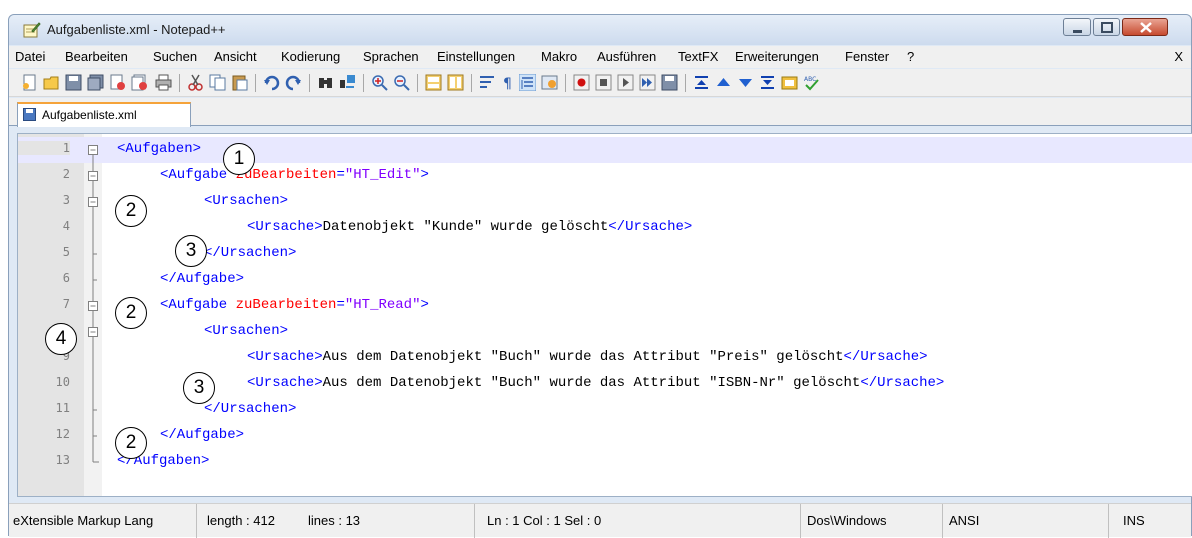 The width and height of the screenshot is (1192, 538). What do you see at coordinates (62, 460) in the screenshot?
I see `line-number: 13` at bounding box center [62, 460].